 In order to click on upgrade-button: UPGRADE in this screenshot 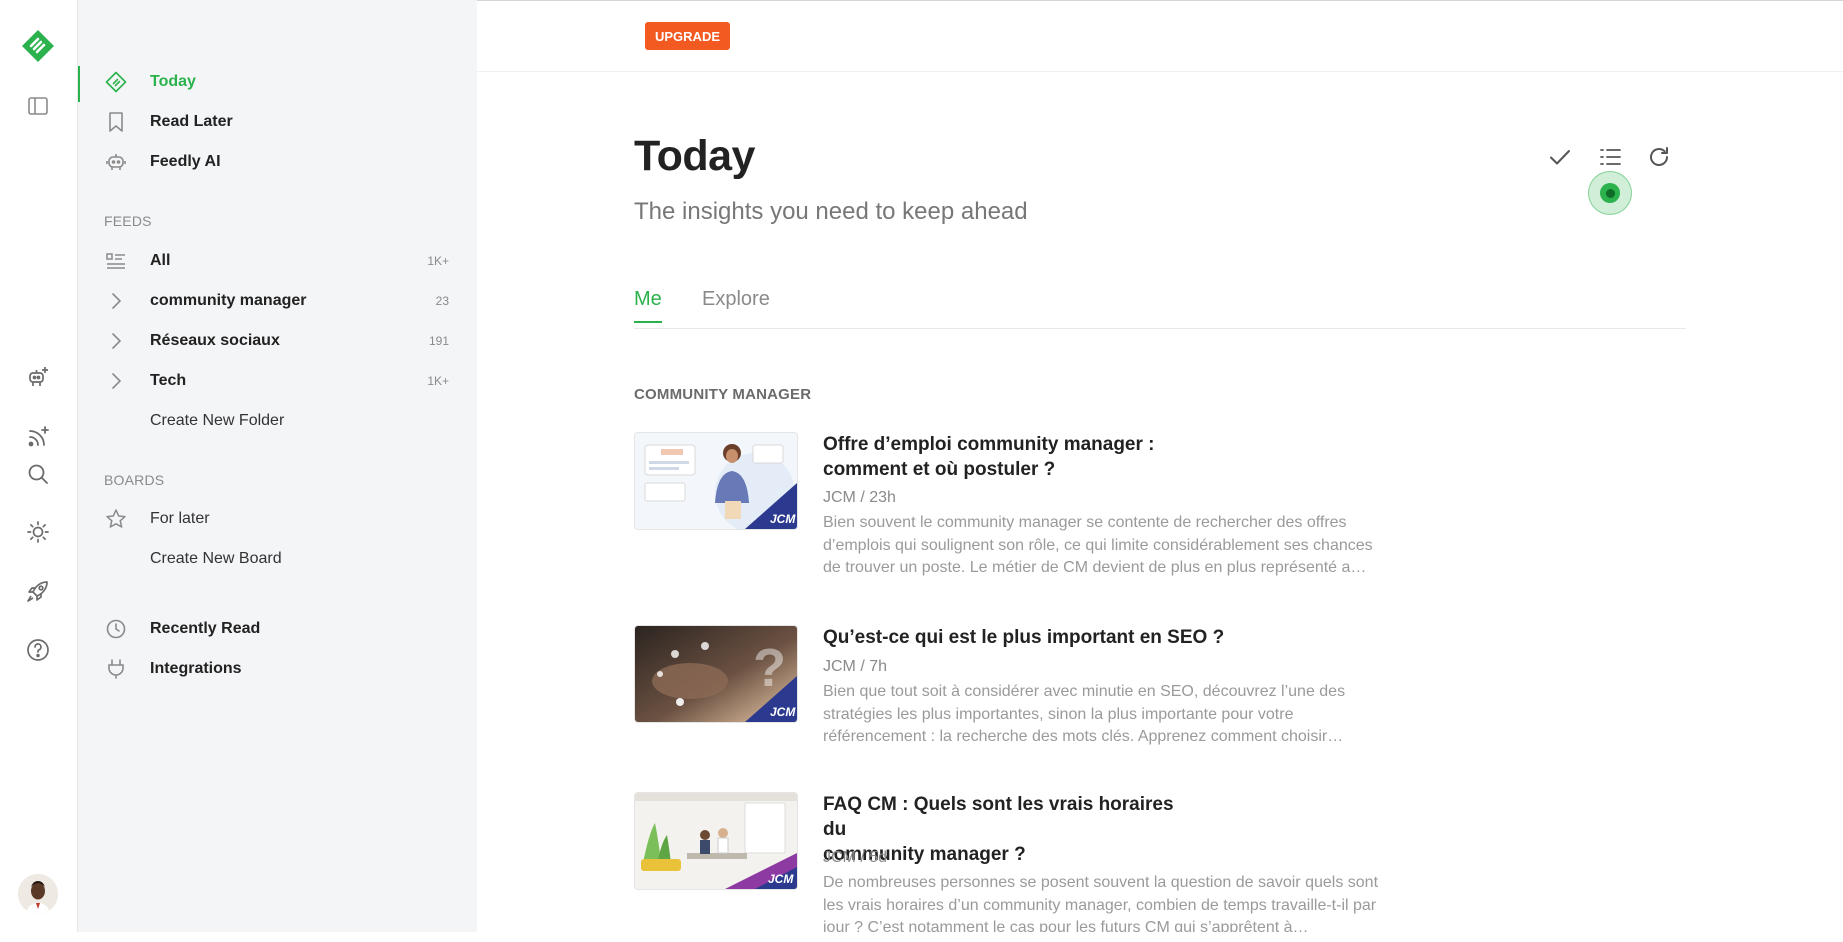, I will do `click(688, 36)`.